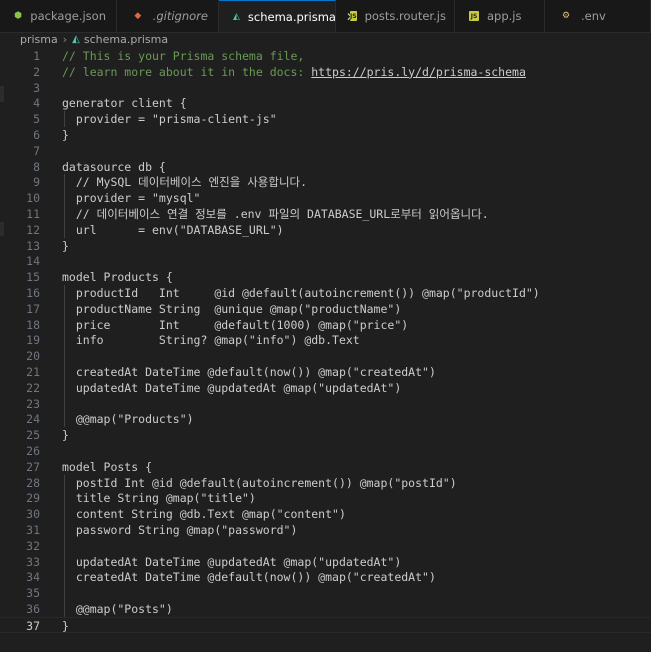 This screenshot has height=652, width=651. I want to click on code-line: 6}, so click(325, 135).